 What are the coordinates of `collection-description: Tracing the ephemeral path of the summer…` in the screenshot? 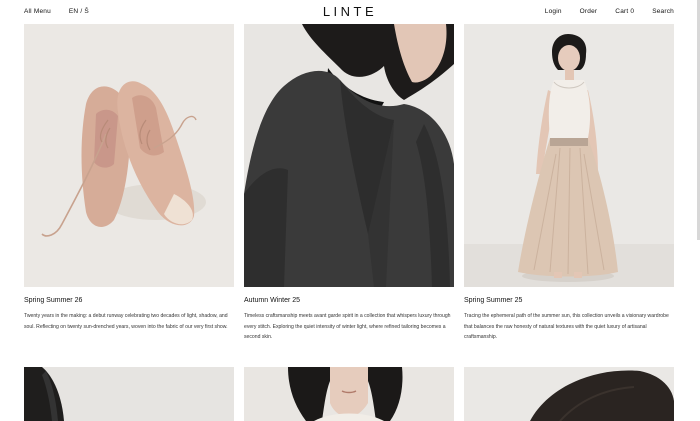 It's located at (566, 326).